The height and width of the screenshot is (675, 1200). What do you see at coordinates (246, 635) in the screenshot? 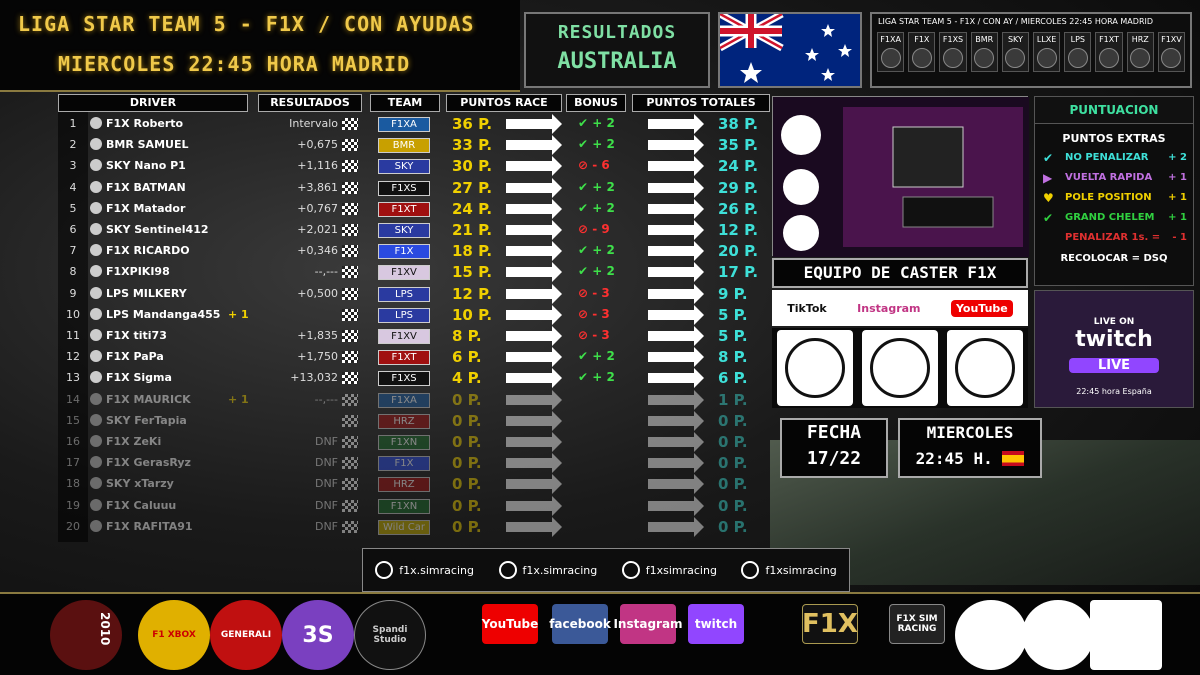
I see `sponsor-generali: GENERALI` at bounding box center [246, 635].